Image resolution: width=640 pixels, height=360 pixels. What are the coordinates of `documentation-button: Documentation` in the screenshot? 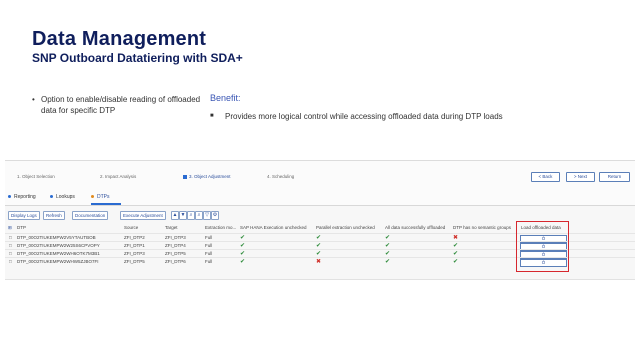 It's located at (90, 215).